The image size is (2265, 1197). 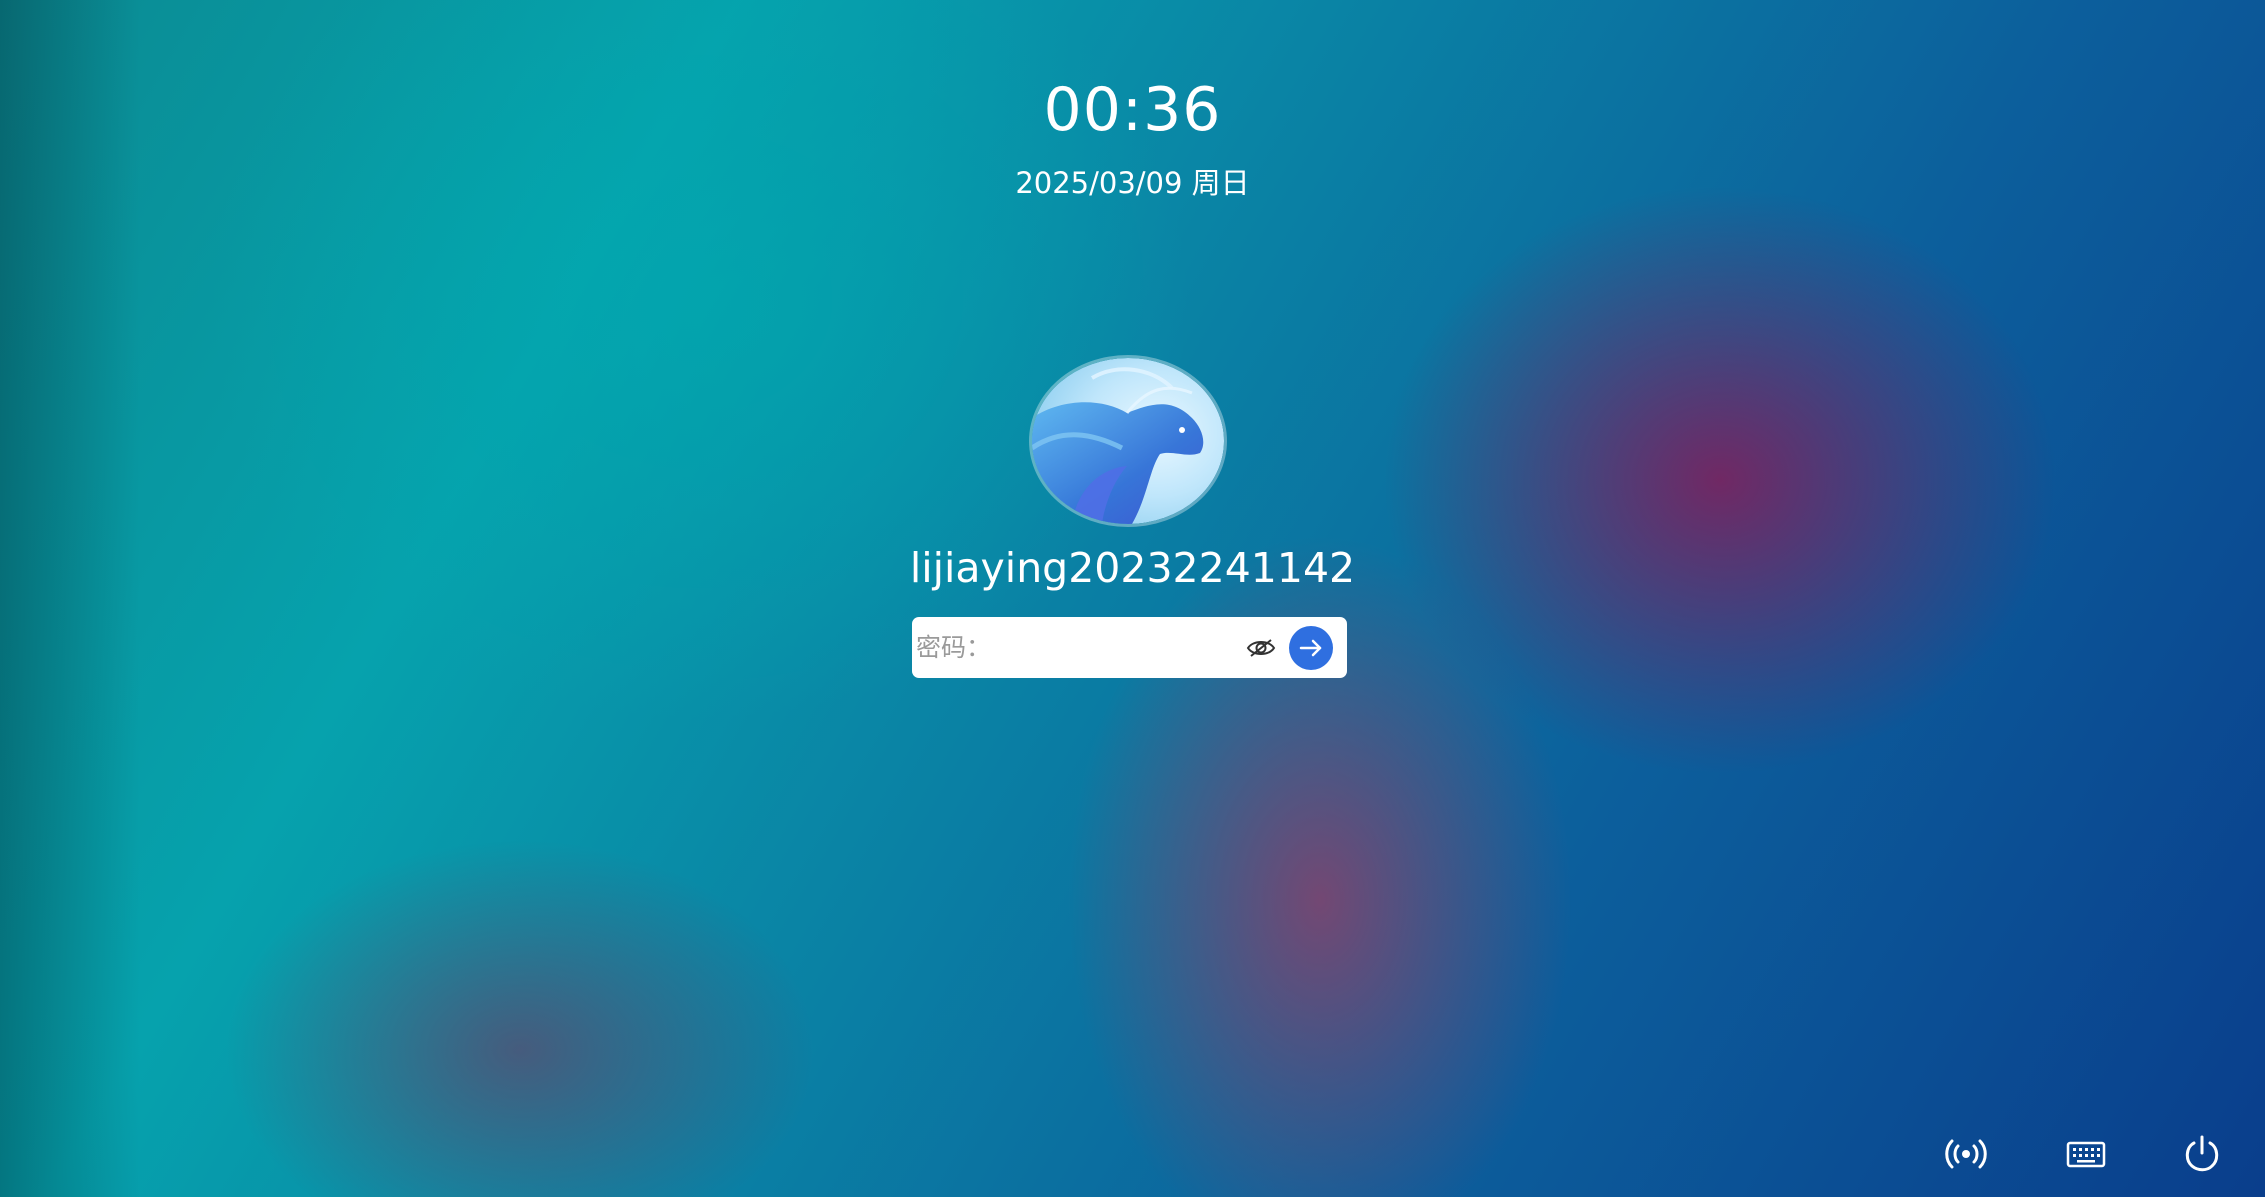 I want to click on user-avatar, so click(x=1128, y=441).